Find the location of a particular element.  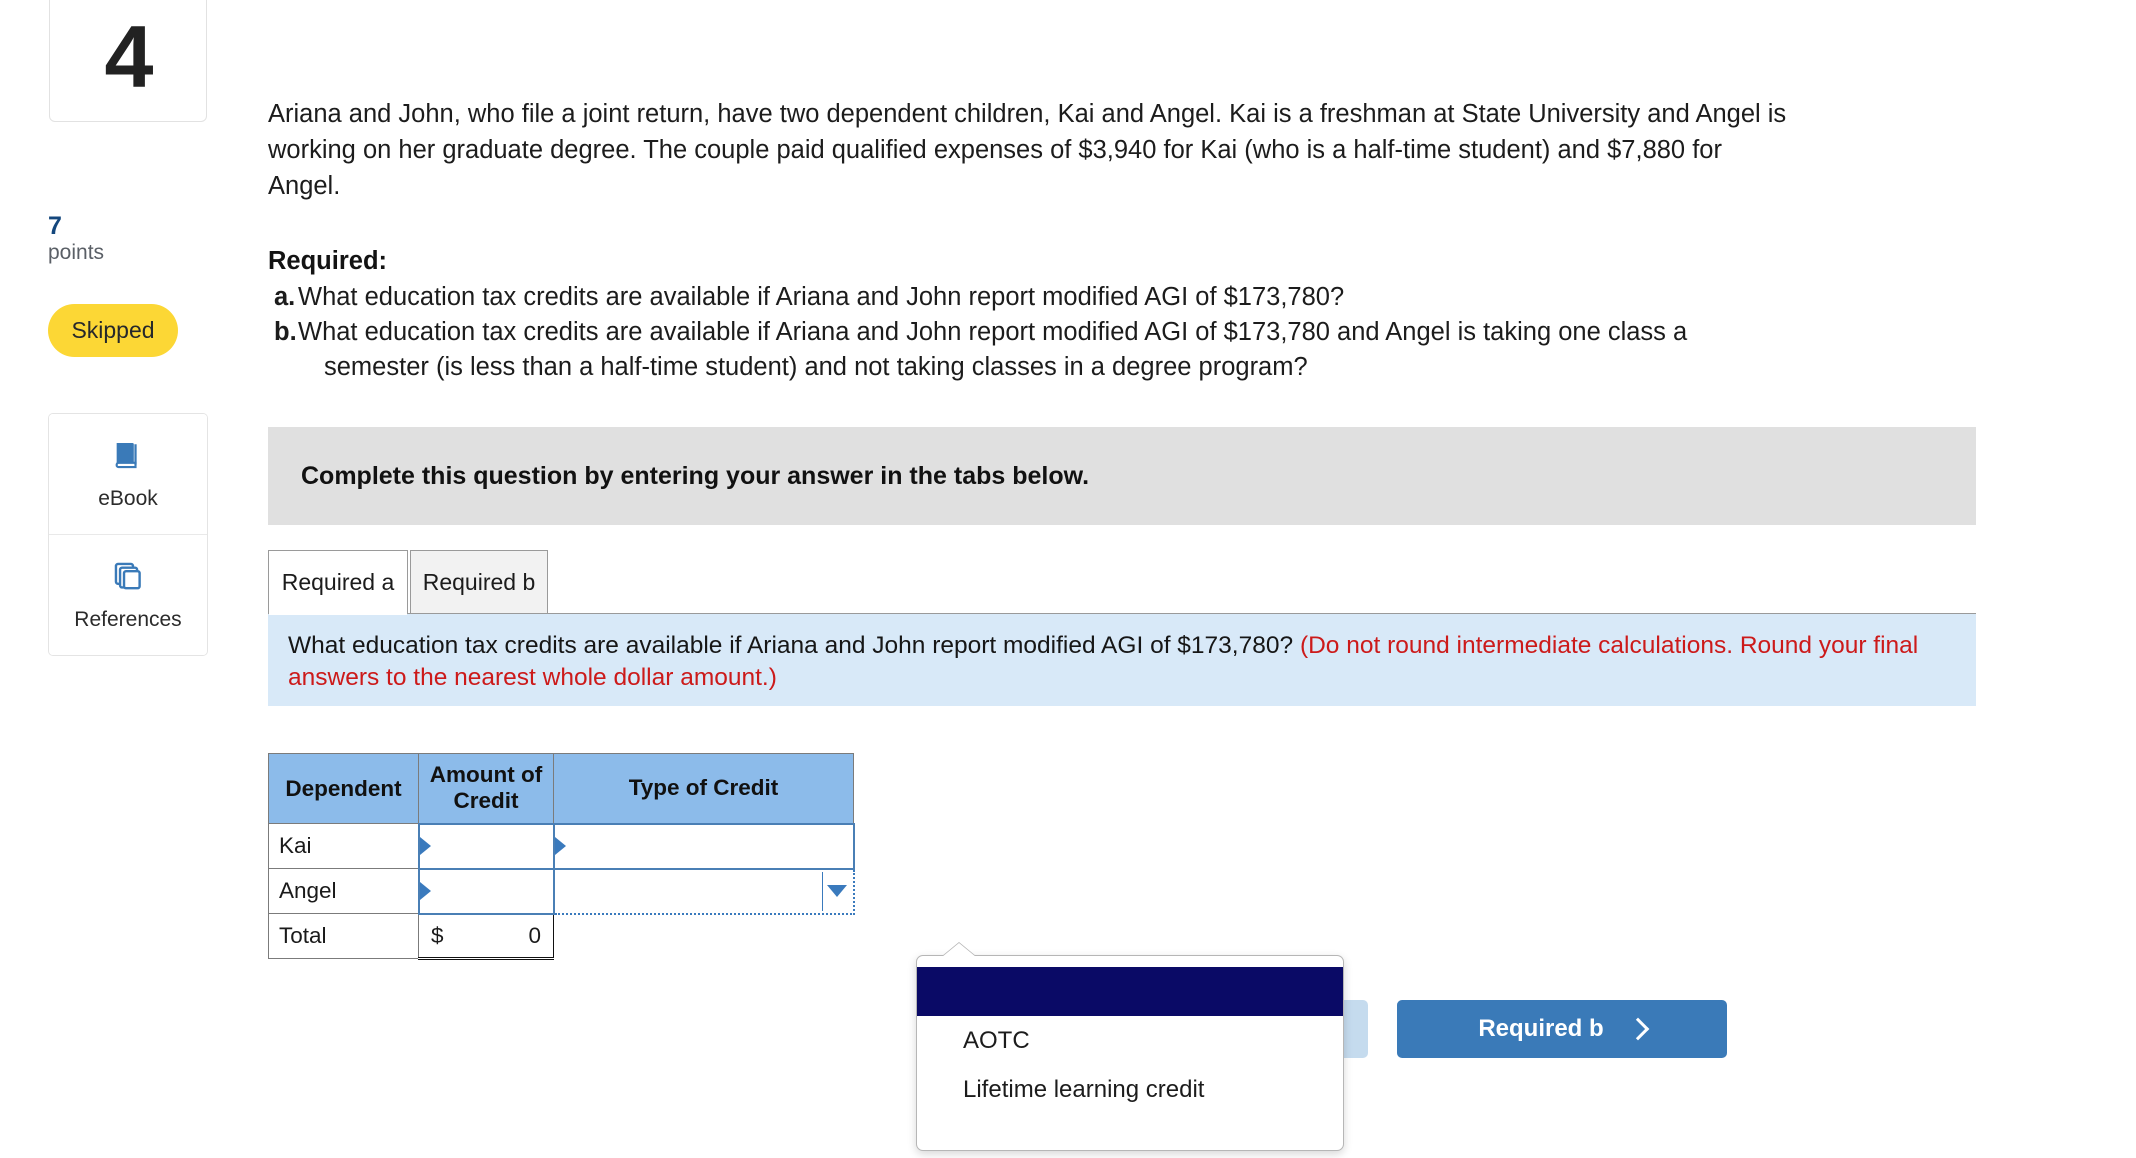

question-number-card: 4 is located at coordinates (128, 61).